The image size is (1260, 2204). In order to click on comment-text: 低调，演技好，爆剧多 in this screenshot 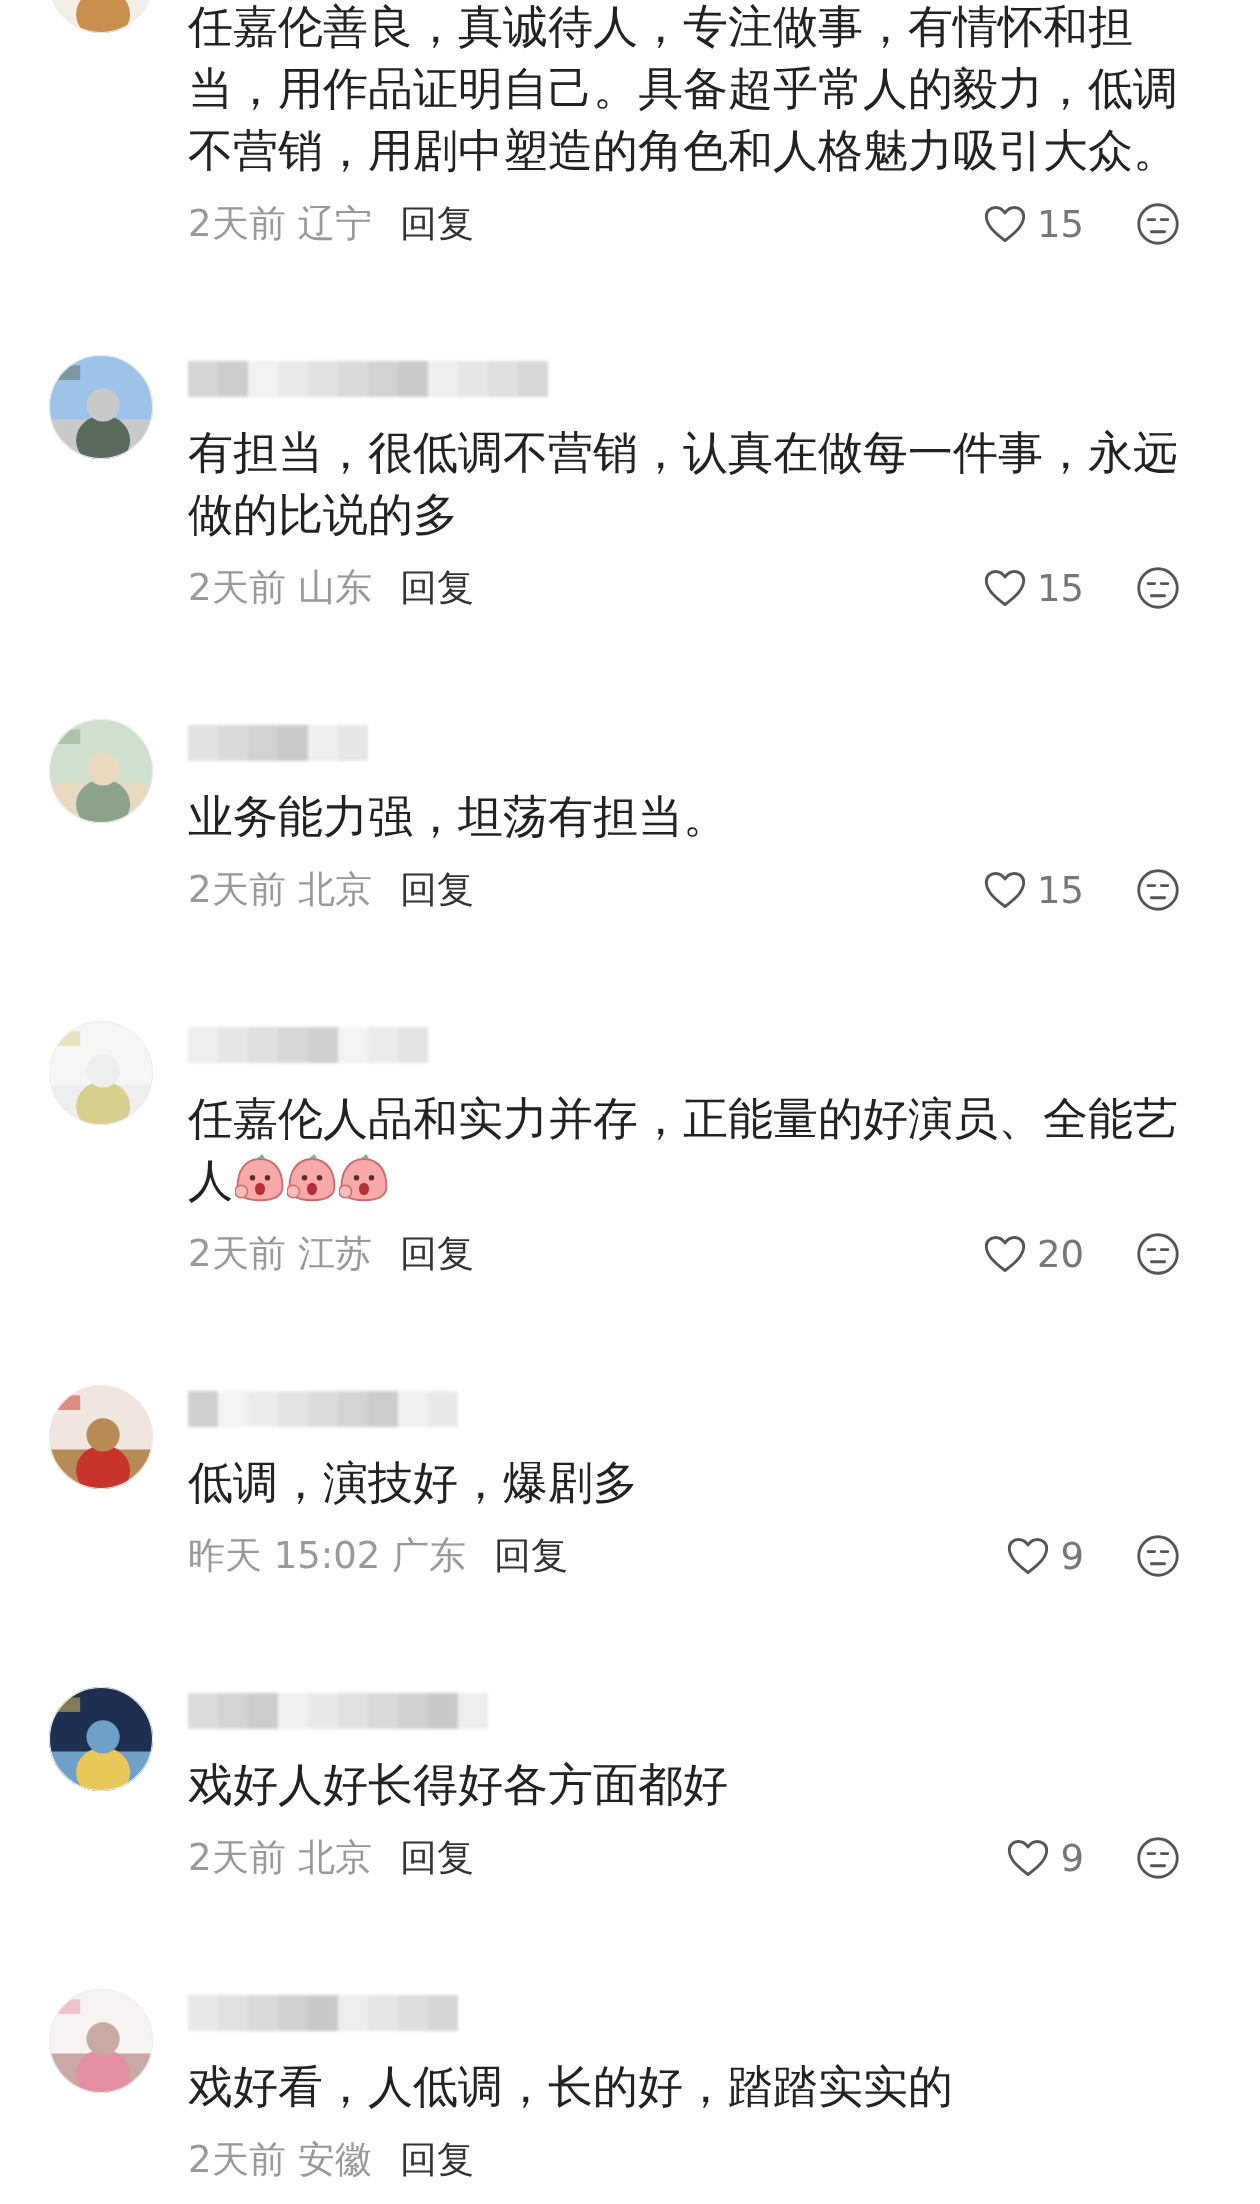, I will do `click(413, 1483)`.